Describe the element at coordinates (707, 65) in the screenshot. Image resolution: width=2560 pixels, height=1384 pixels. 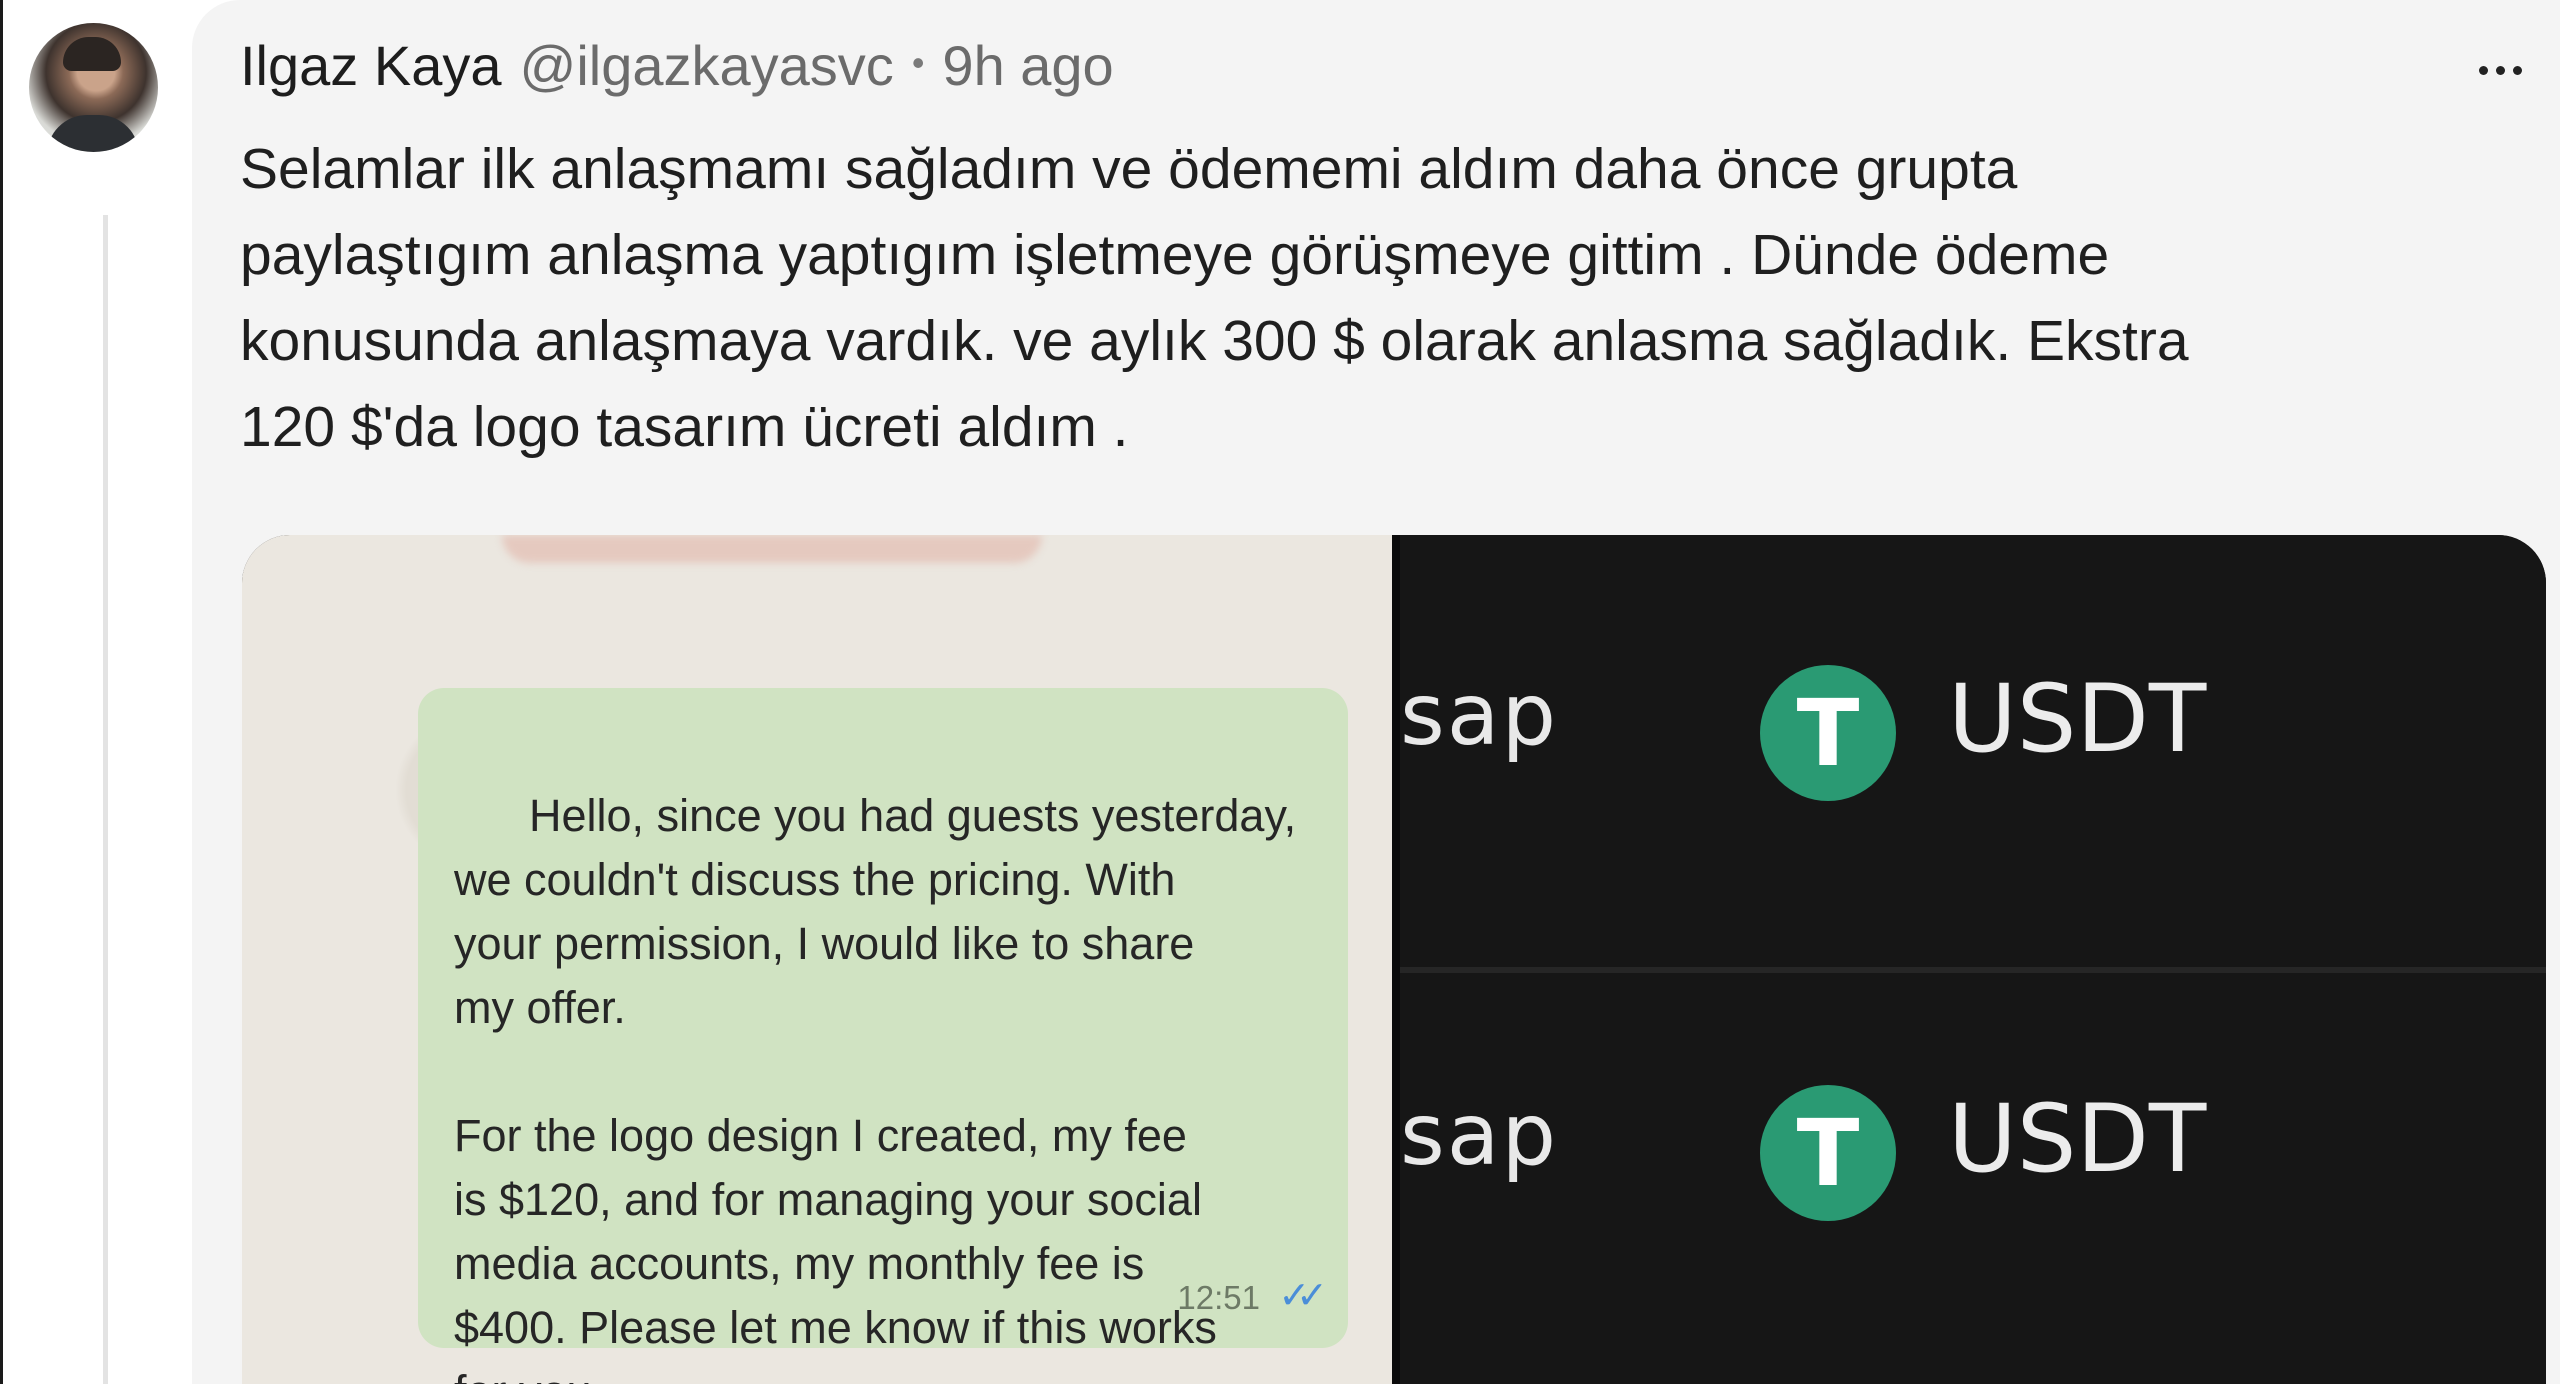
I see `author-handle: @ilgazkayasvc` at that location.